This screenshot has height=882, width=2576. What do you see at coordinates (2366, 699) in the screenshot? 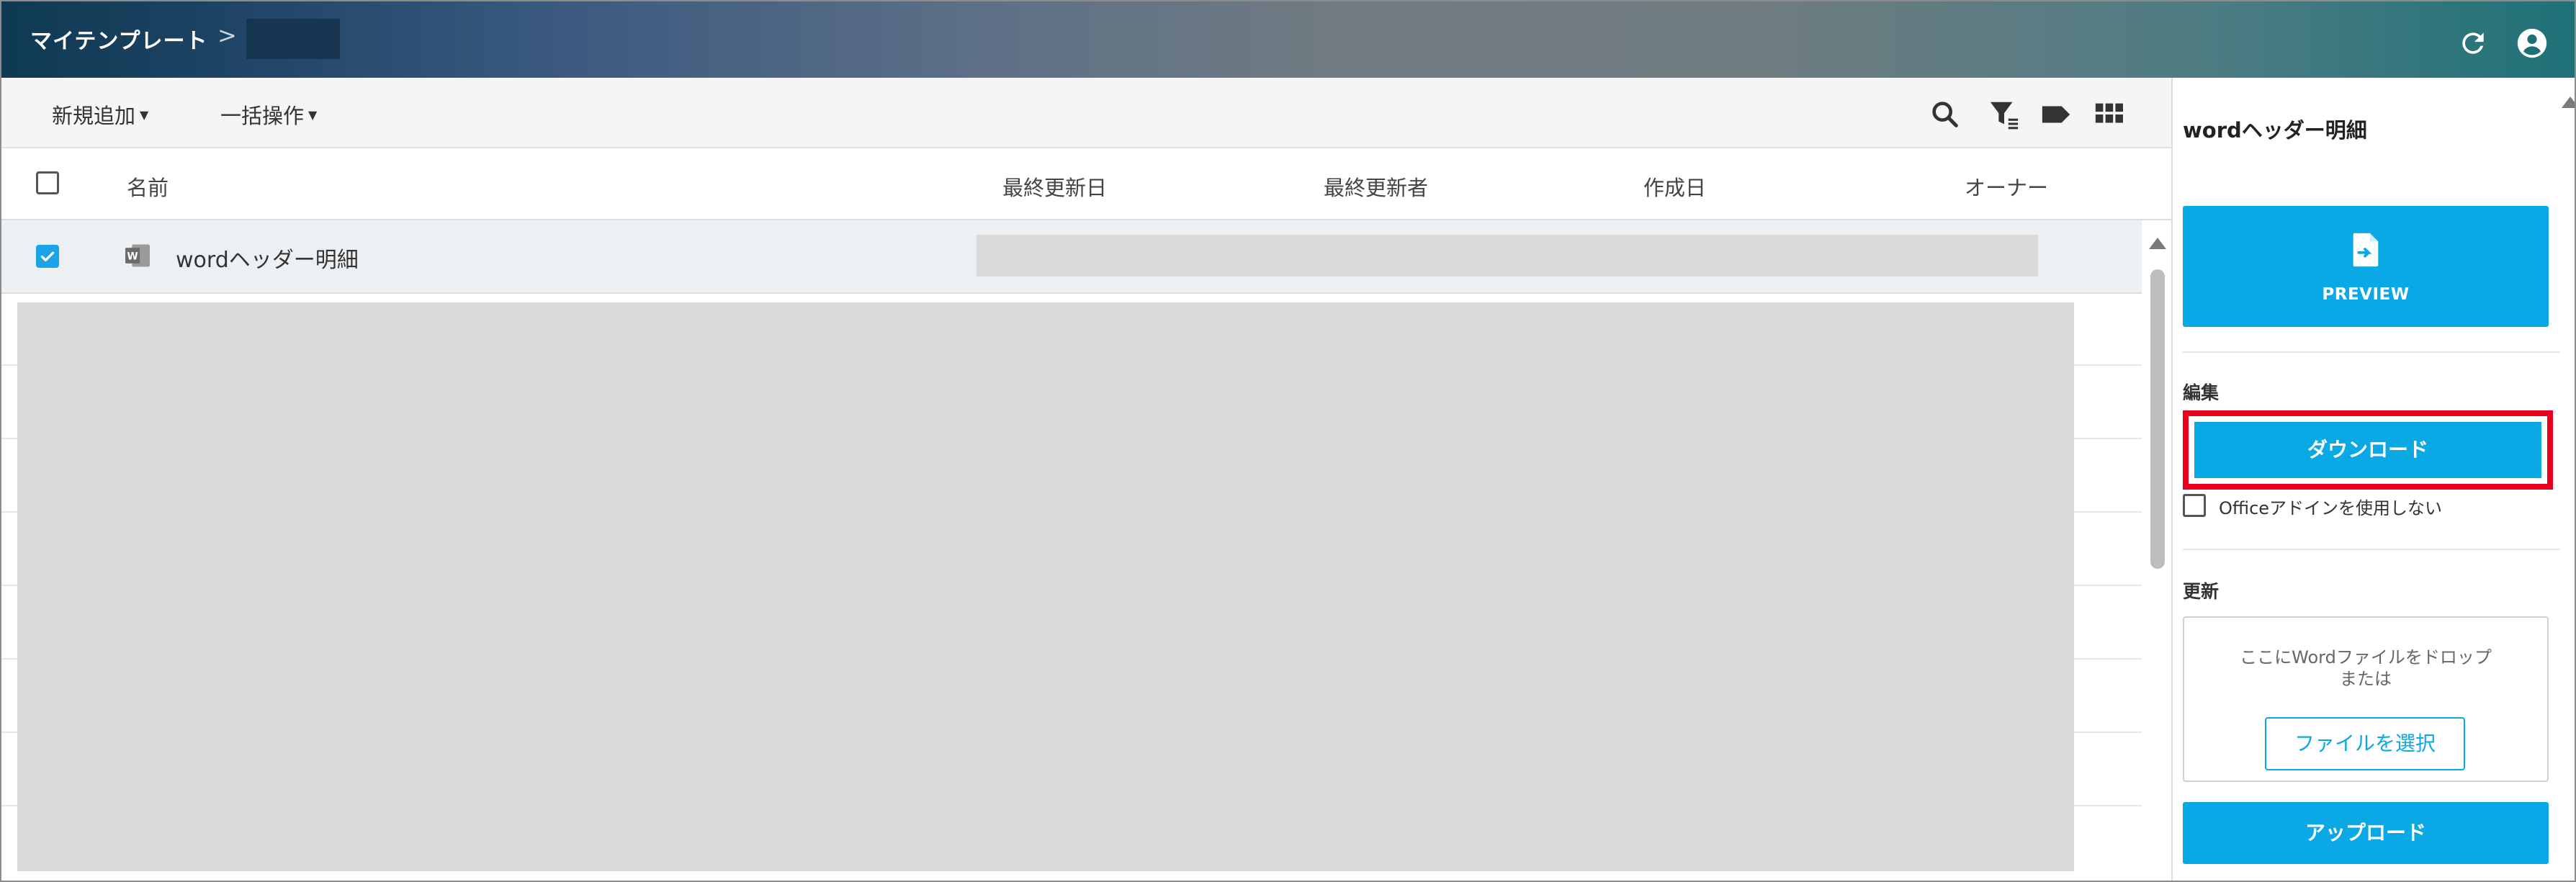
I see `file-drop-zone: ここにWordファイルをドロップ または ファイルを選択` at bounding box center [2366, 699].